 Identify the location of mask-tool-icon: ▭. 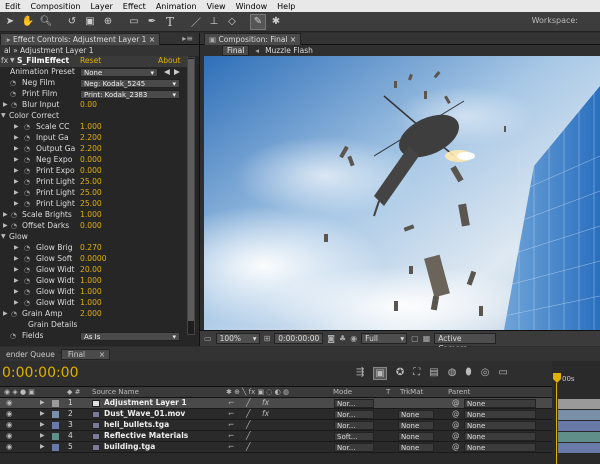
(134, 22).